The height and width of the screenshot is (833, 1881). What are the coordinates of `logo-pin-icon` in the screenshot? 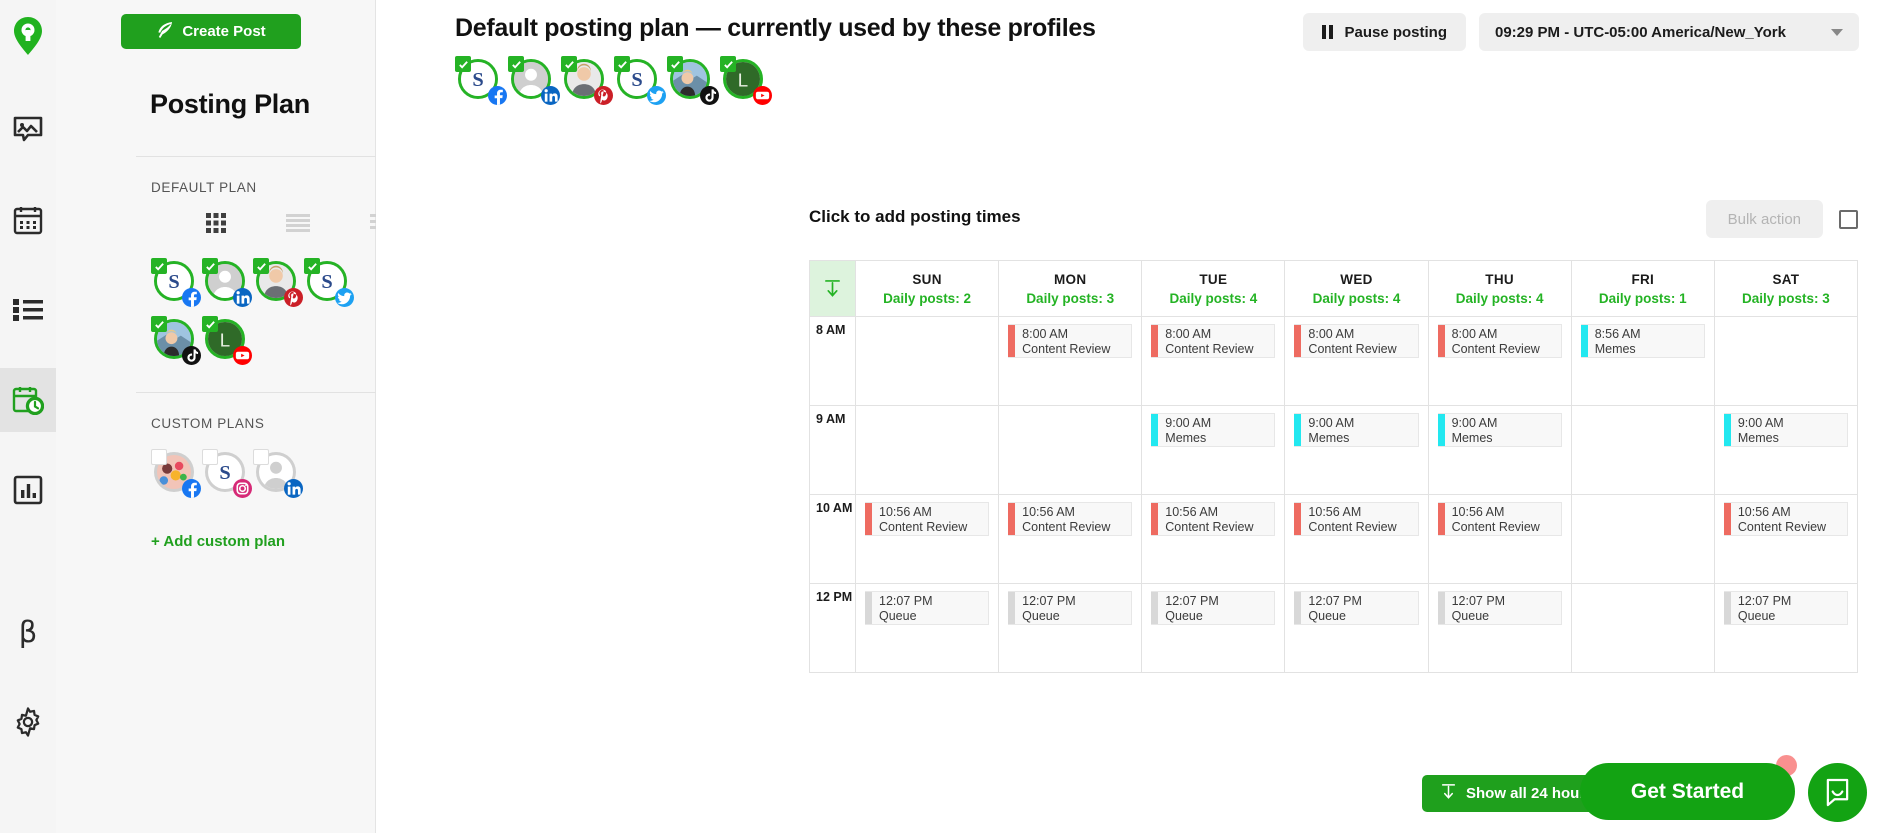 It's located at (28, 36).